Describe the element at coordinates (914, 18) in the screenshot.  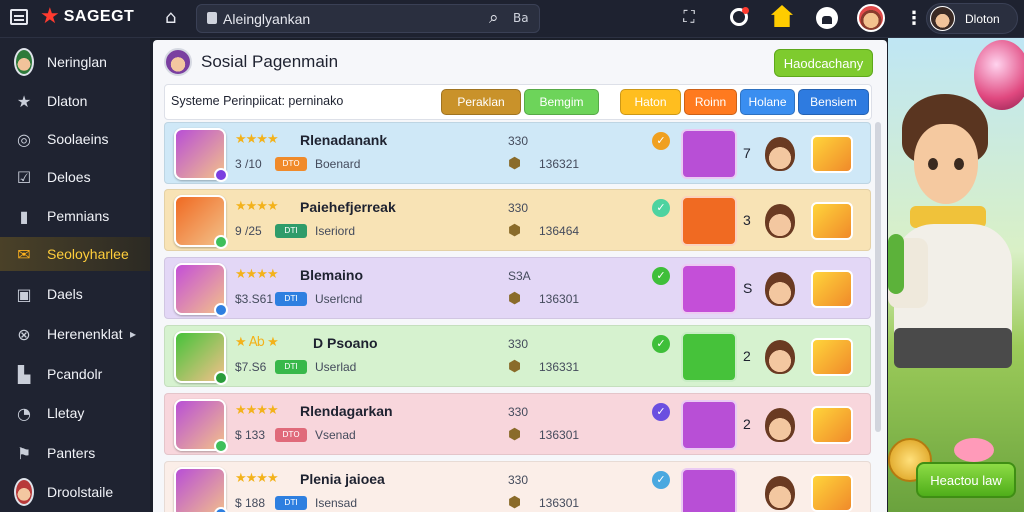
I see `more-options-icon: ⋮` at that location.